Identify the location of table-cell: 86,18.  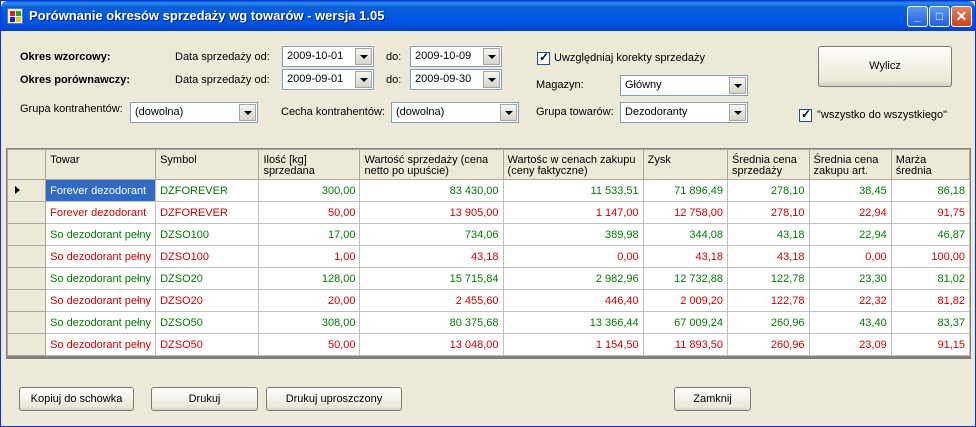
(930, 190).